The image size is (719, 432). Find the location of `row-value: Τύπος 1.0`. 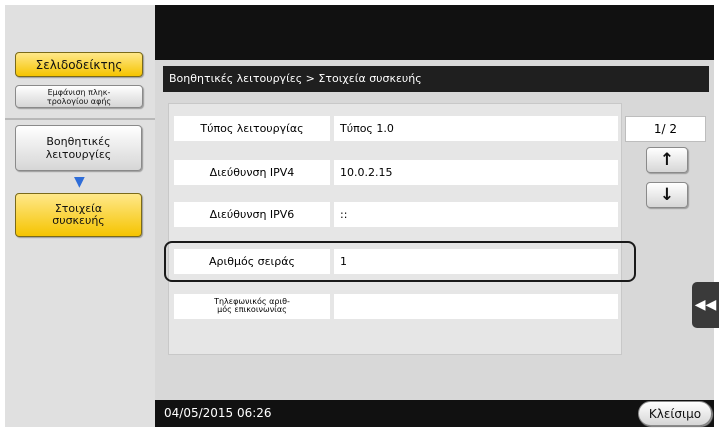

row-value: Τύπος 1.0 is located at coordinates (476, 128).